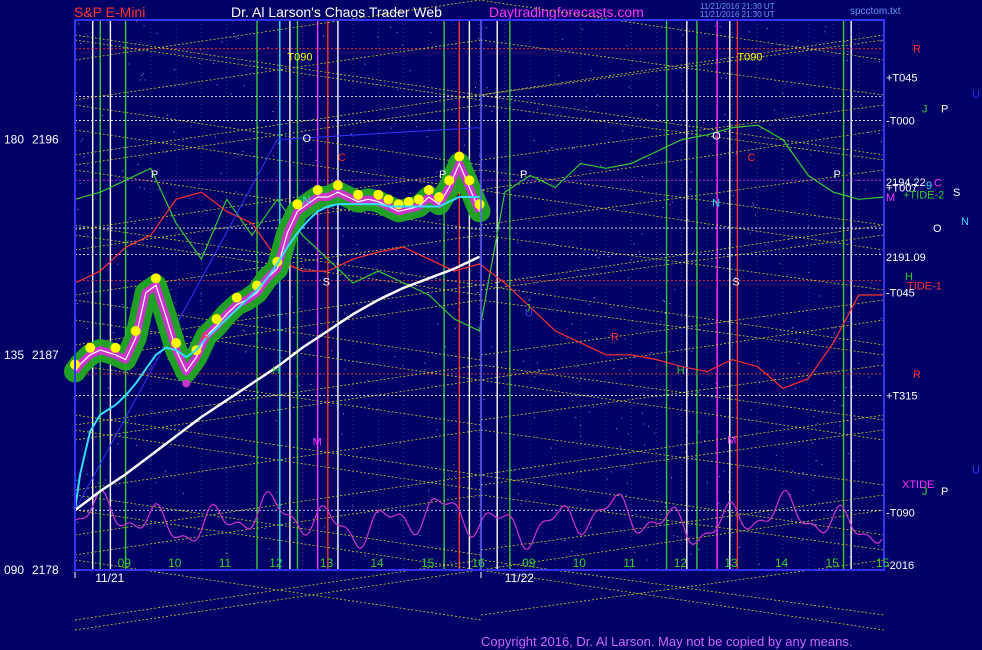 This screenshot has width=982, height=650. I want to click on x-tick-label: 14, so click(782, 563).